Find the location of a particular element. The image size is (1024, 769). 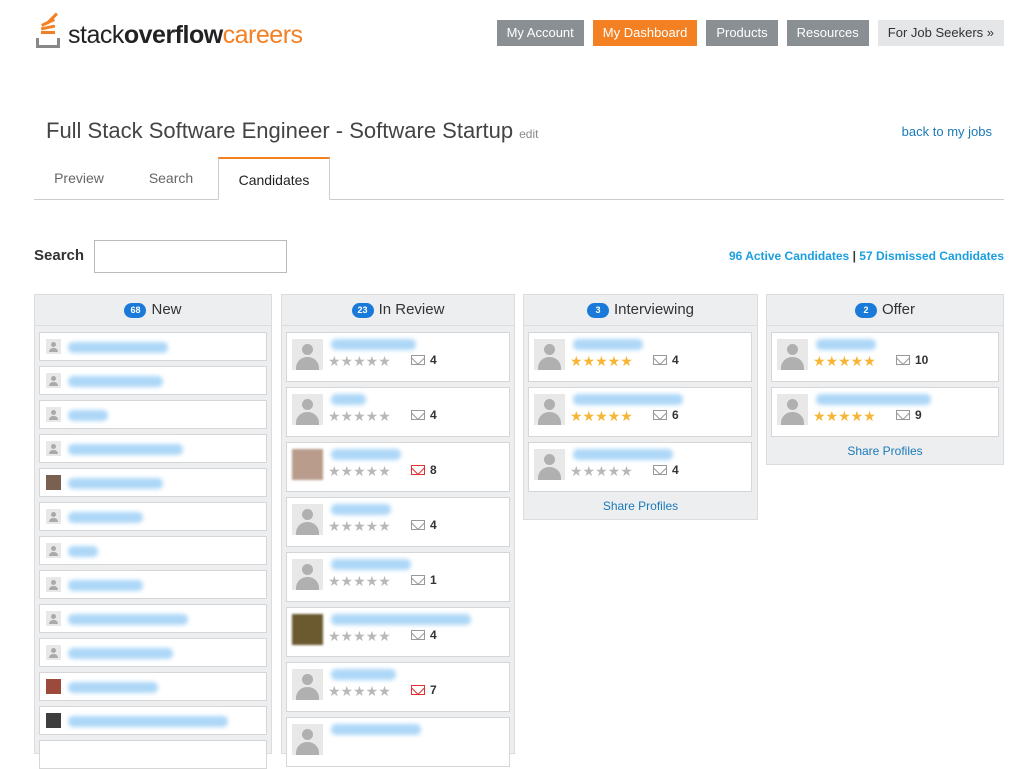

tab-candidates: Candidates is located at coordinates (274, 178).